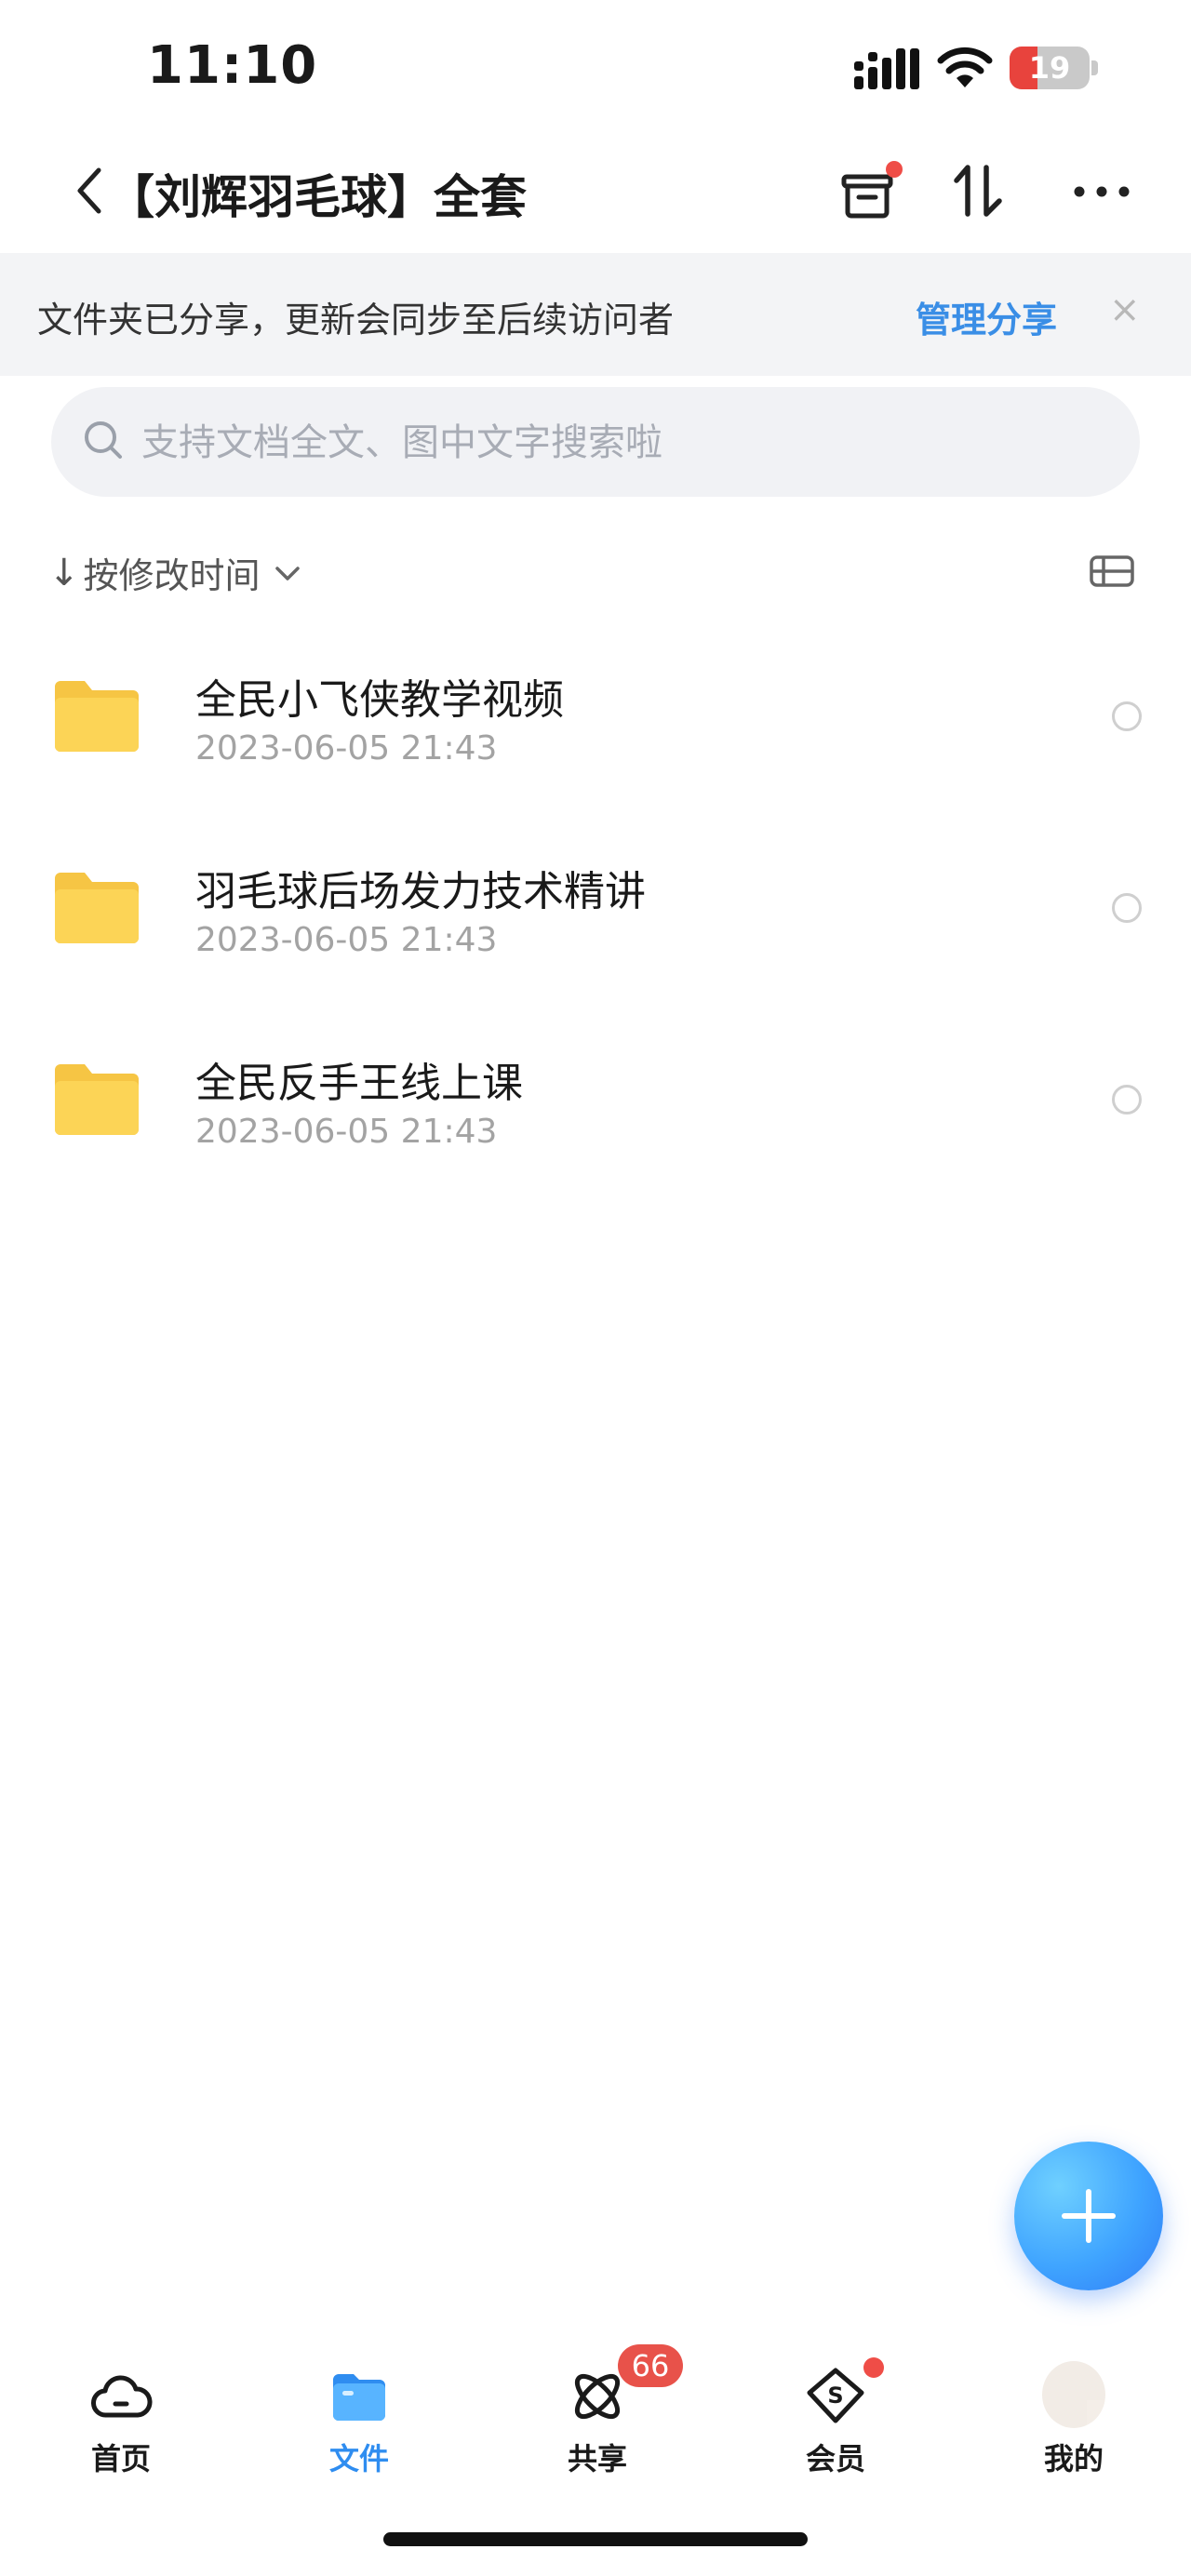 The width and height of the screenshot is (1191, 2576). What do you see at coordinates (287, 573) in the screenshot?
I see `chevron-down-icon` at bounding box center [287, 573].